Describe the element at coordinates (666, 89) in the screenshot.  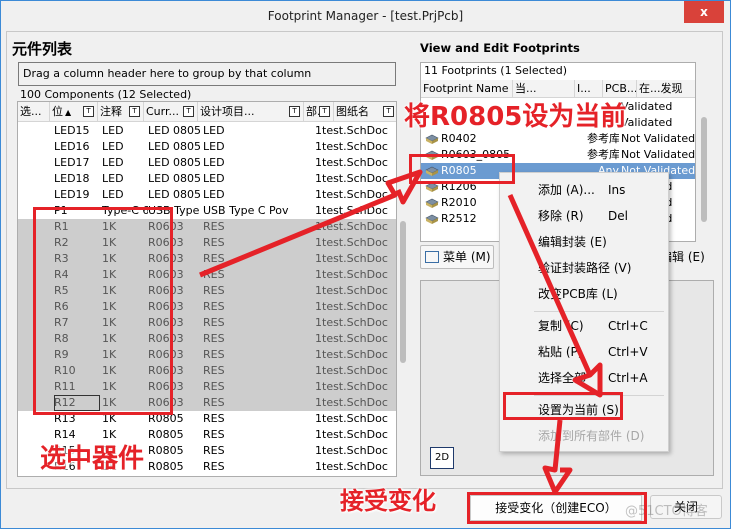
I see `footprint-column-header: 在...发现` at that location.